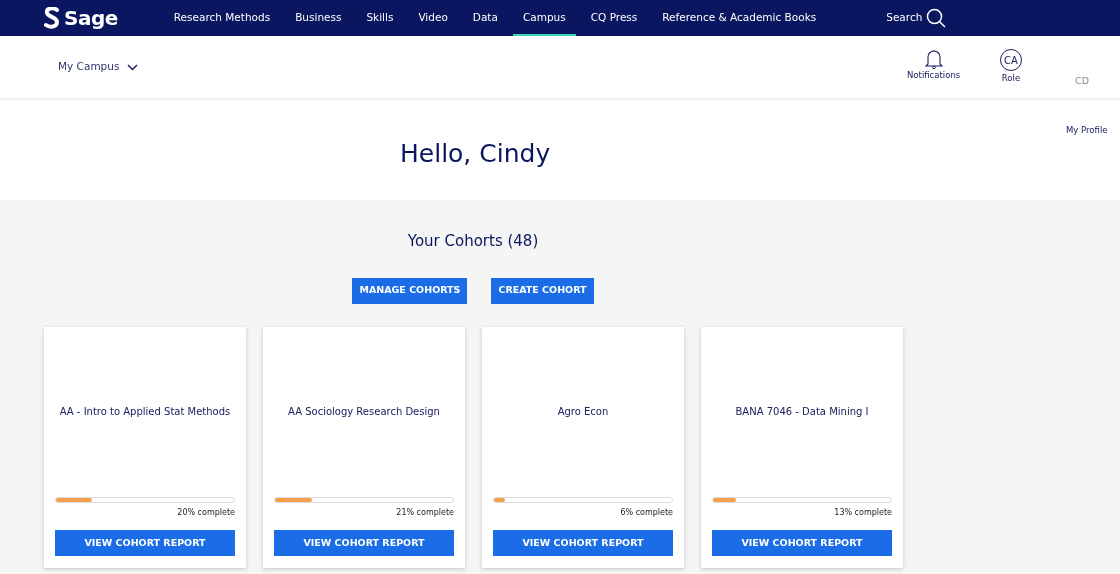 This screenshot has height=574, width=1120. I want to click on cohort-action-button: MANAGE COHORTS, so click(410, 290).